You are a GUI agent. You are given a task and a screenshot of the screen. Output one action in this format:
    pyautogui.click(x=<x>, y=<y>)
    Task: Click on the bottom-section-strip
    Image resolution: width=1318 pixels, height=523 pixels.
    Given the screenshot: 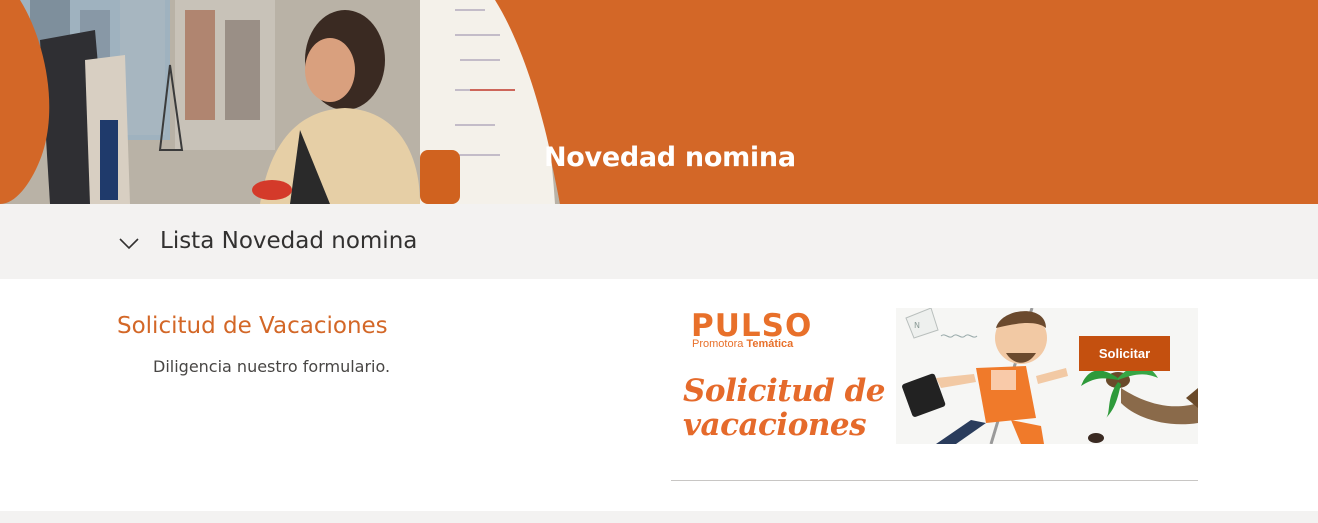 What is the action you would take?
    pyautogui.click(x=659, y=517)
    